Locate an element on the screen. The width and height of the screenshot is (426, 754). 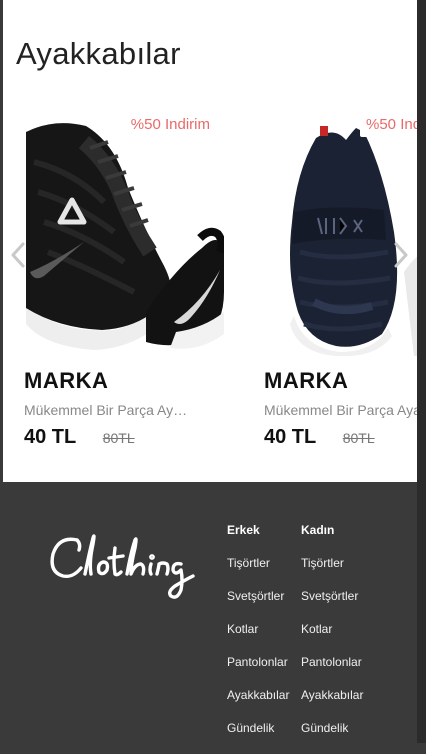
clothing-logo is located at coordinates (122, 568).